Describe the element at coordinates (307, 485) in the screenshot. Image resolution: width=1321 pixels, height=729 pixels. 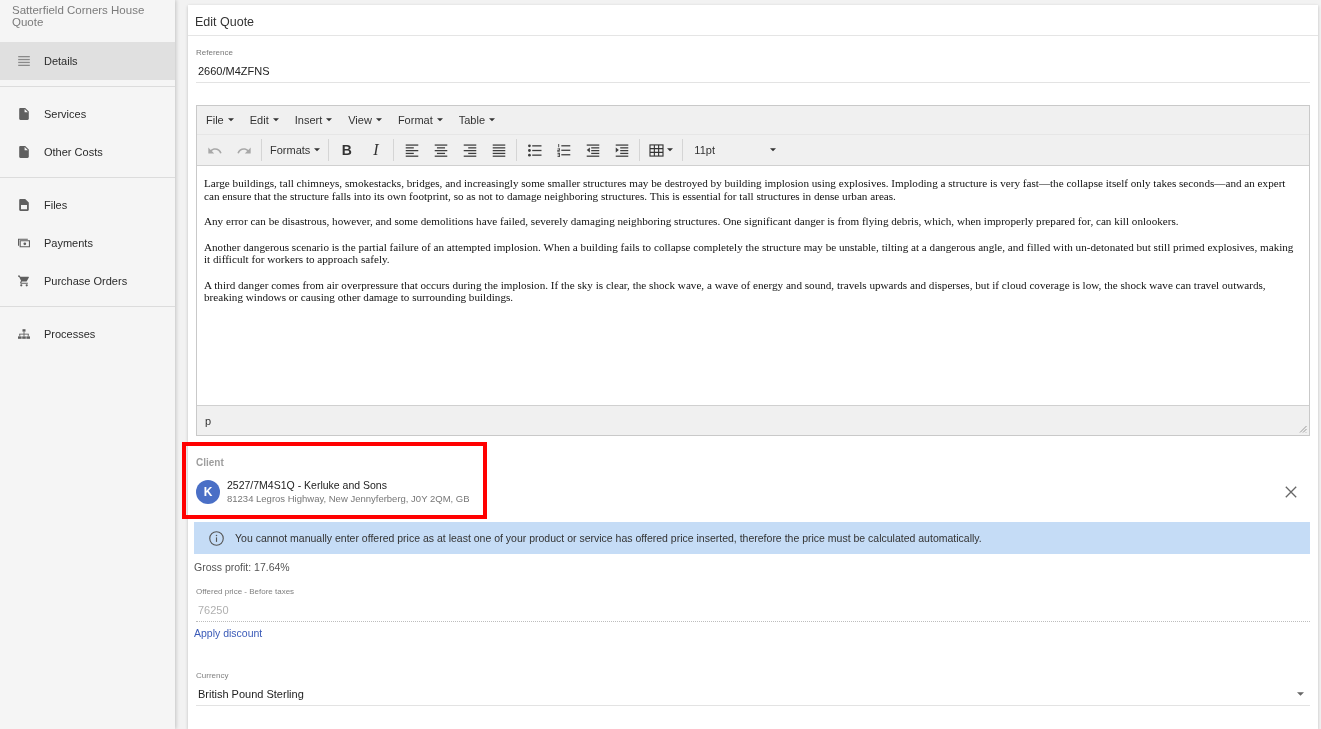
I see `client-name: 2527/7M4S1Q - Kerluke and Sons` at that location.